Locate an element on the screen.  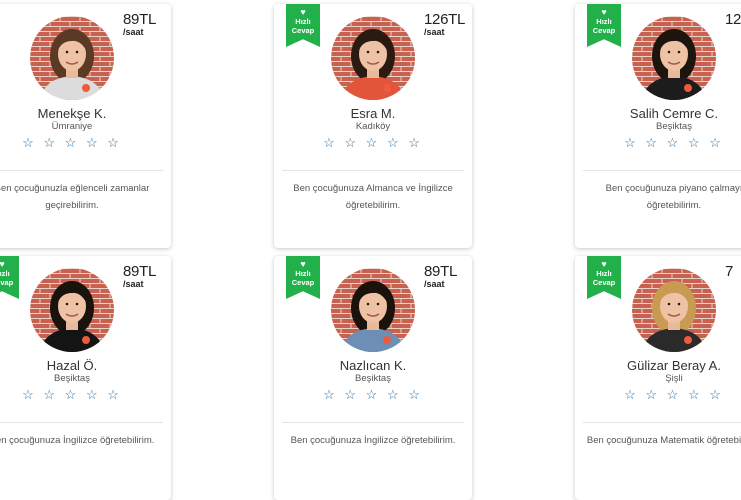
caregiver-name: Salih Cemre C. is located at coordinates (658, 113).